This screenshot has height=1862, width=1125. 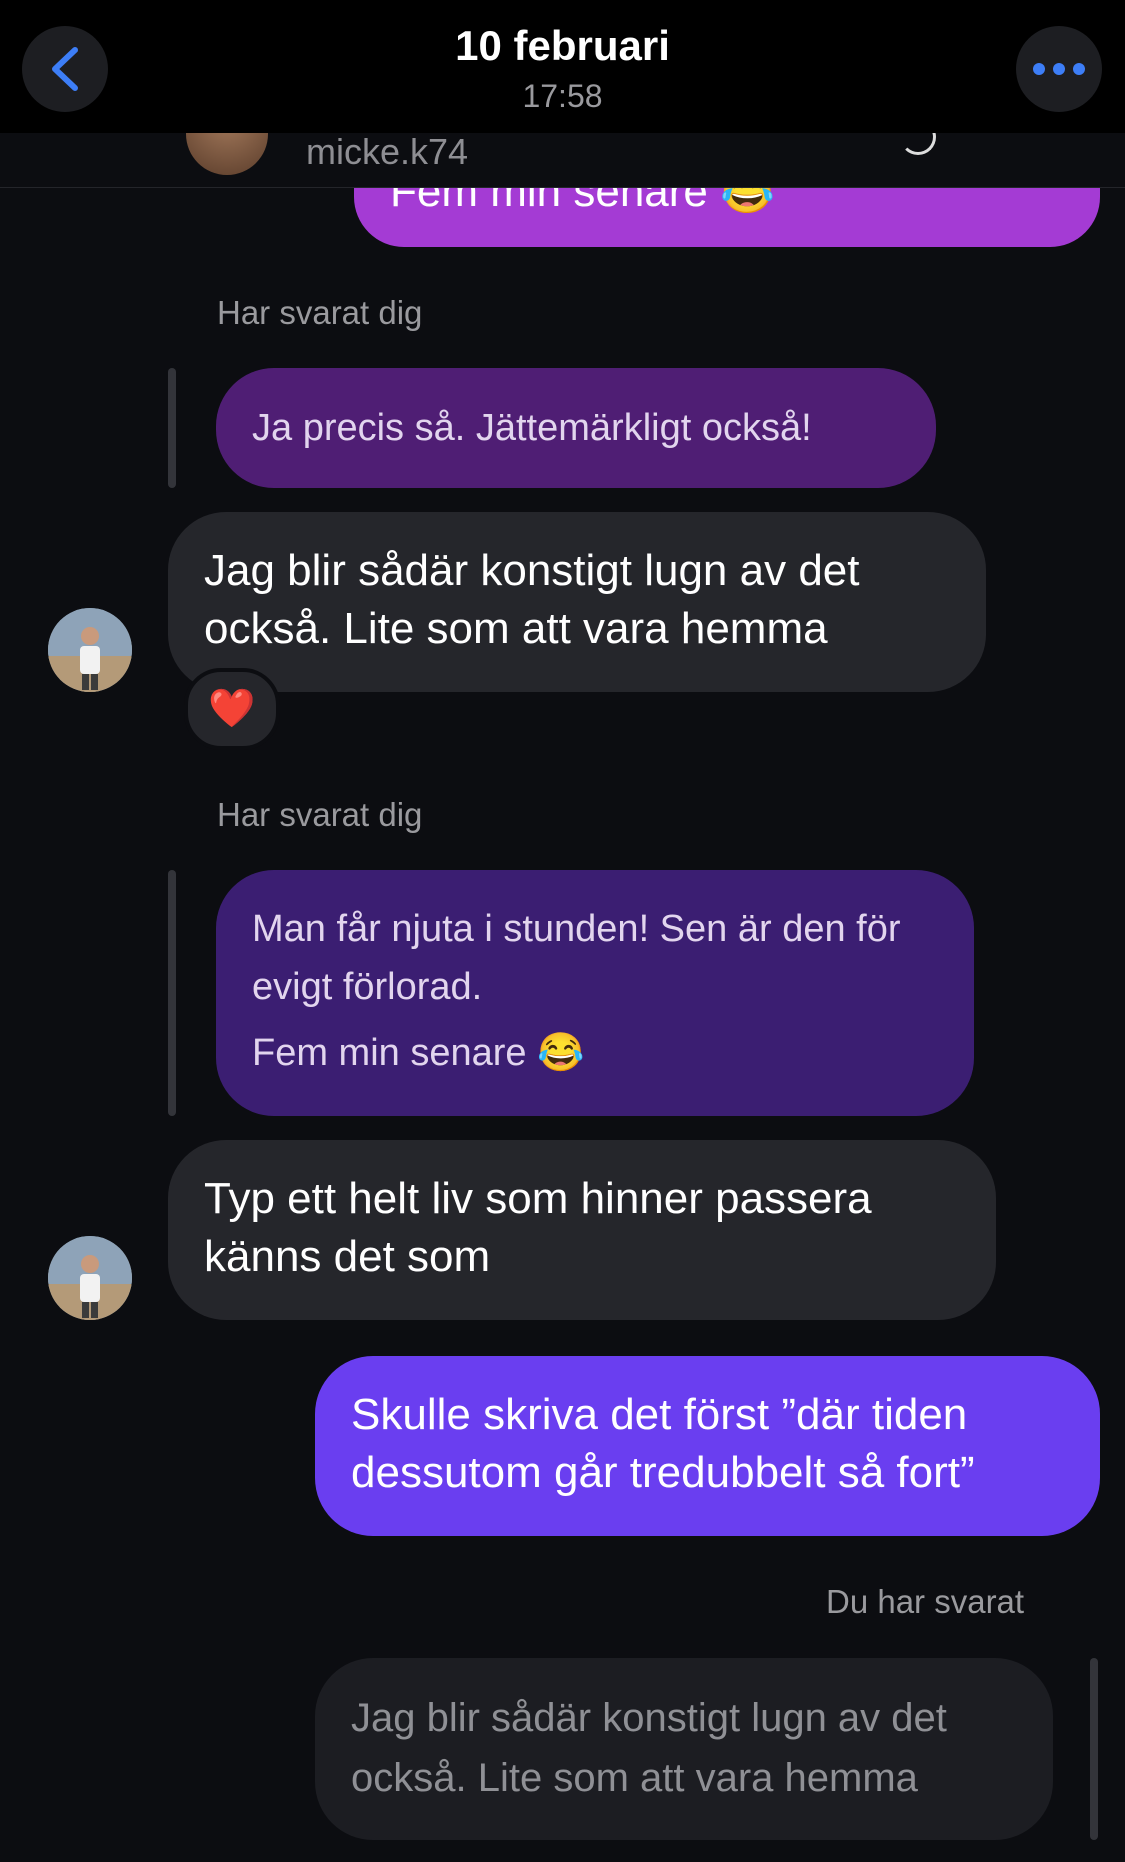 What do you see at coordinates (562, 160) in the screenshot?
I see `profile-strip: micke.k74` at bounding box center [562, 160].